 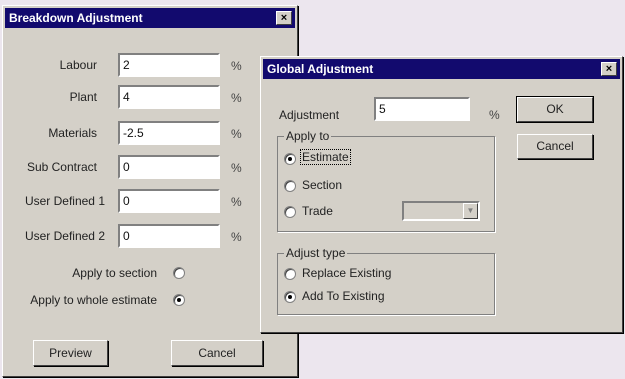 What do you see at coordinates (290, 186) in the screenshot?
I see `section-radio` at bounding box center [290, 186].